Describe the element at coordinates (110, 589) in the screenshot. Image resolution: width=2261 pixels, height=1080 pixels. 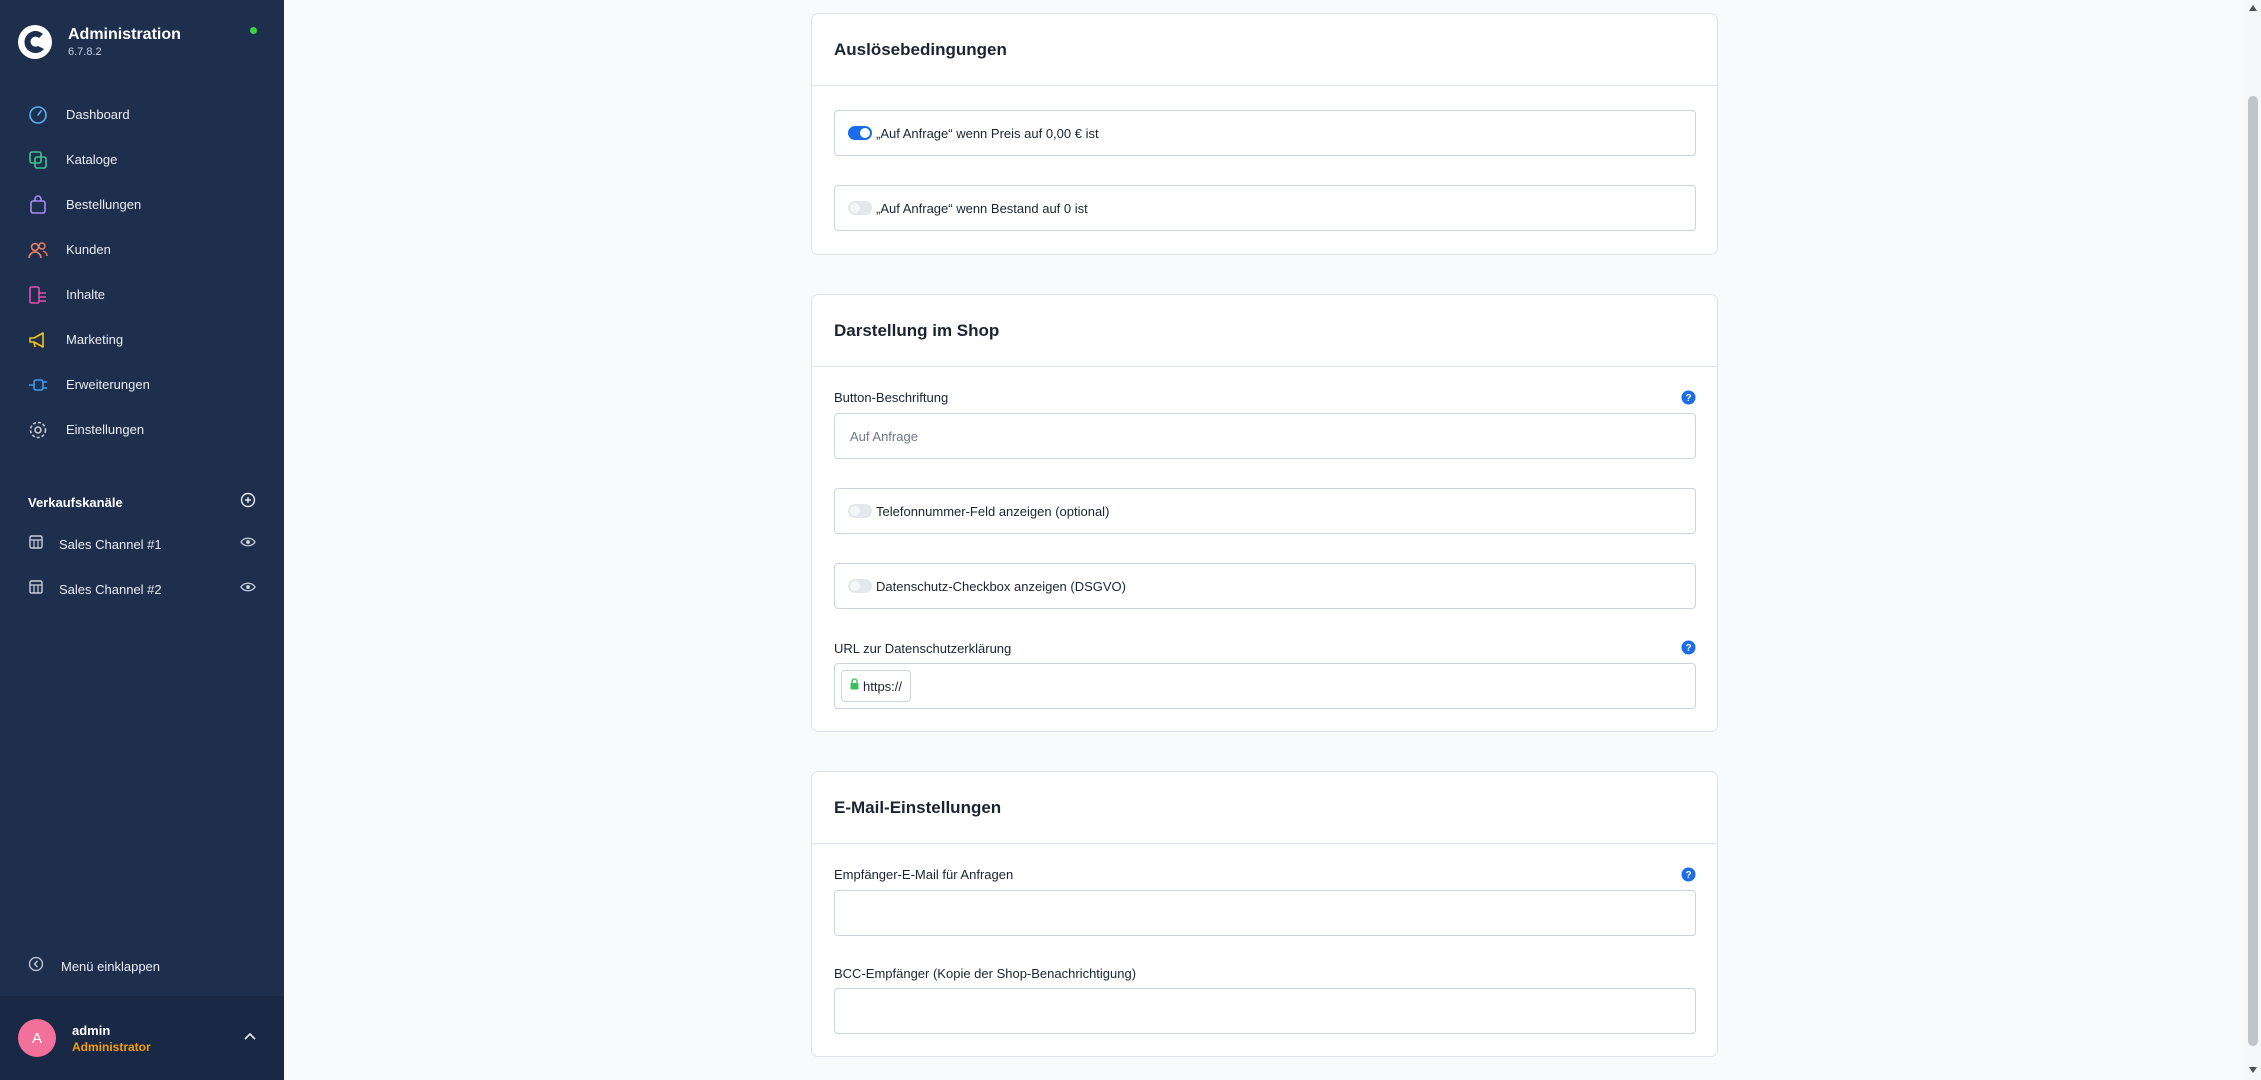
I see `sales-channel-label: Sales Channel #2` at that location.